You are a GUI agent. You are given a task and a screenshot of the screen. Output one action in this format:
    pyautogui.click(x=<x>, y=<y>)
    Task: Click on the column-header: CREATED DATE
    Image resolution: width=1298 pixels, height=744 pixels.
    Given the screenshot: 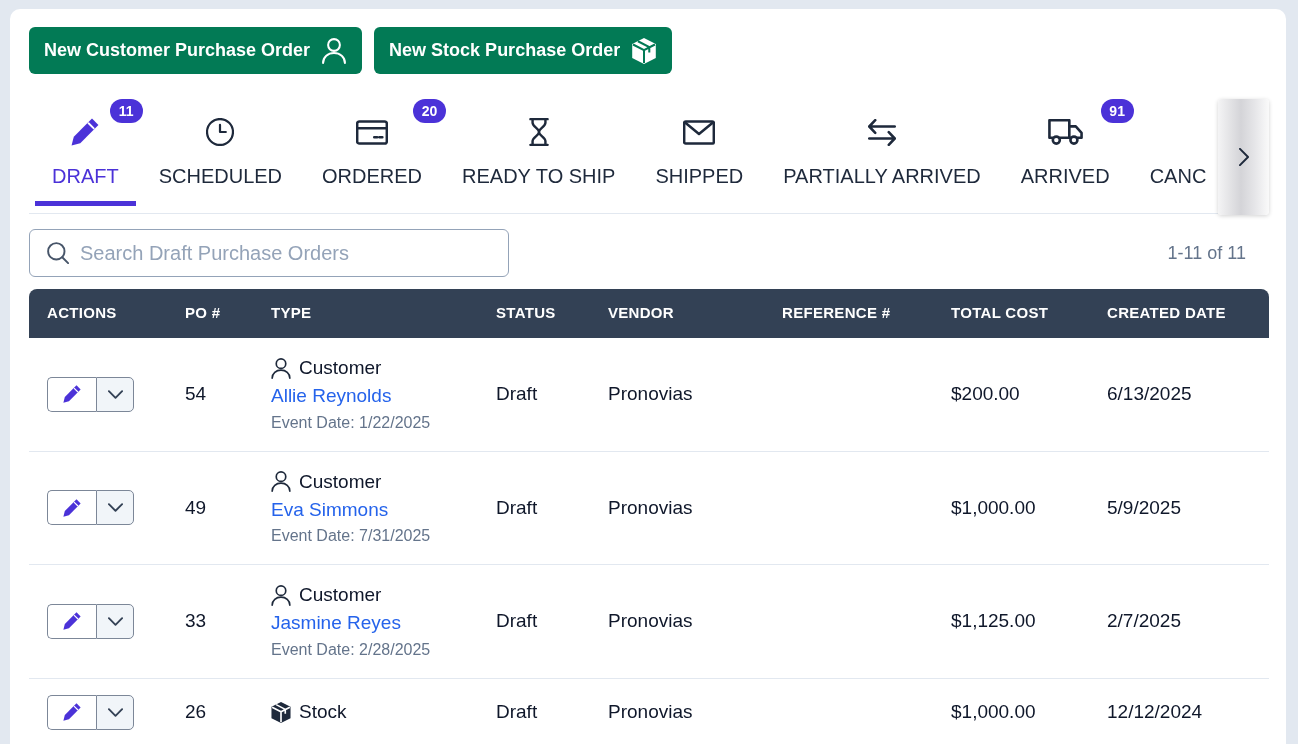 What is the action you would take?
    pyautogui.click(x=1179, y=313)
    